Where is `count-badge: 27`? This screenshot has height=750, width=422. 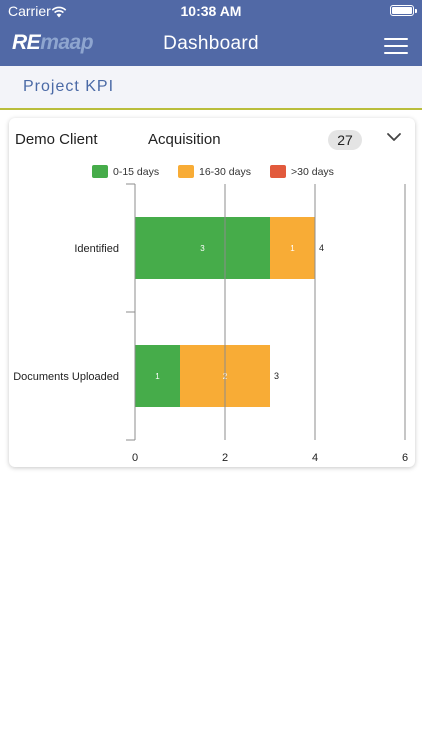
count-badge: 27 is located at coordinates (345, 140).